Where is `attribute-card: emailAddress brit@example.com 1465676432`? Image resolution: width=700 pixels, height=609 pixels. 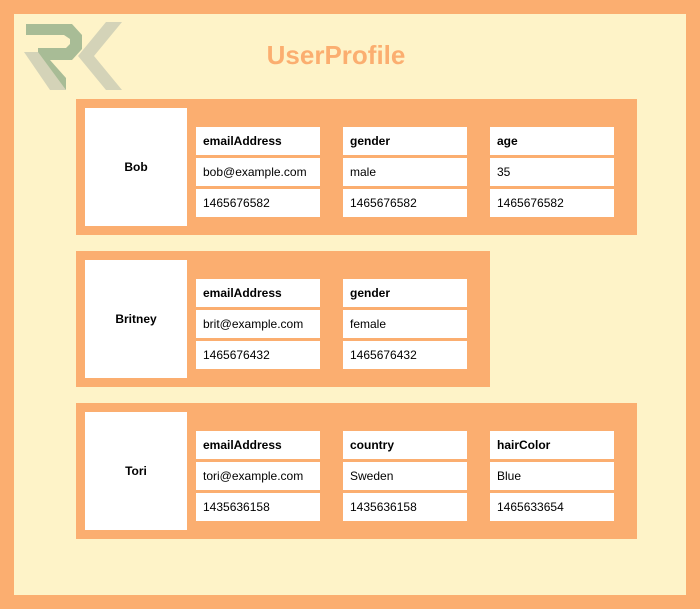 attribute-card: emailAddress brit@example.com 1465676432 is located at coordinates (258, 324).